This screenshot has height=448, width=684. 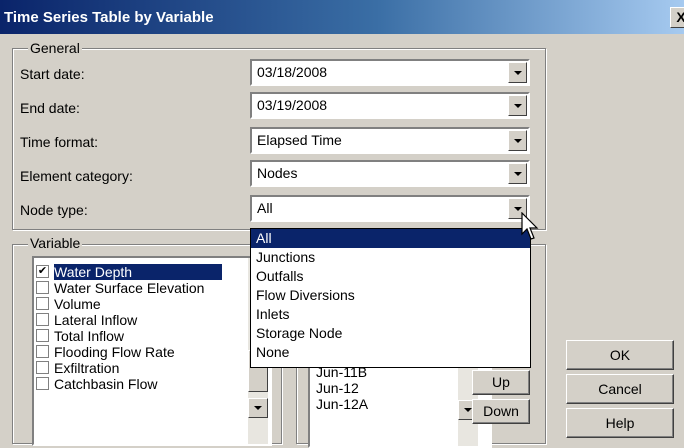 I want to click on dropdown-option-junctions: Junctions, so click(x=390, y=257).